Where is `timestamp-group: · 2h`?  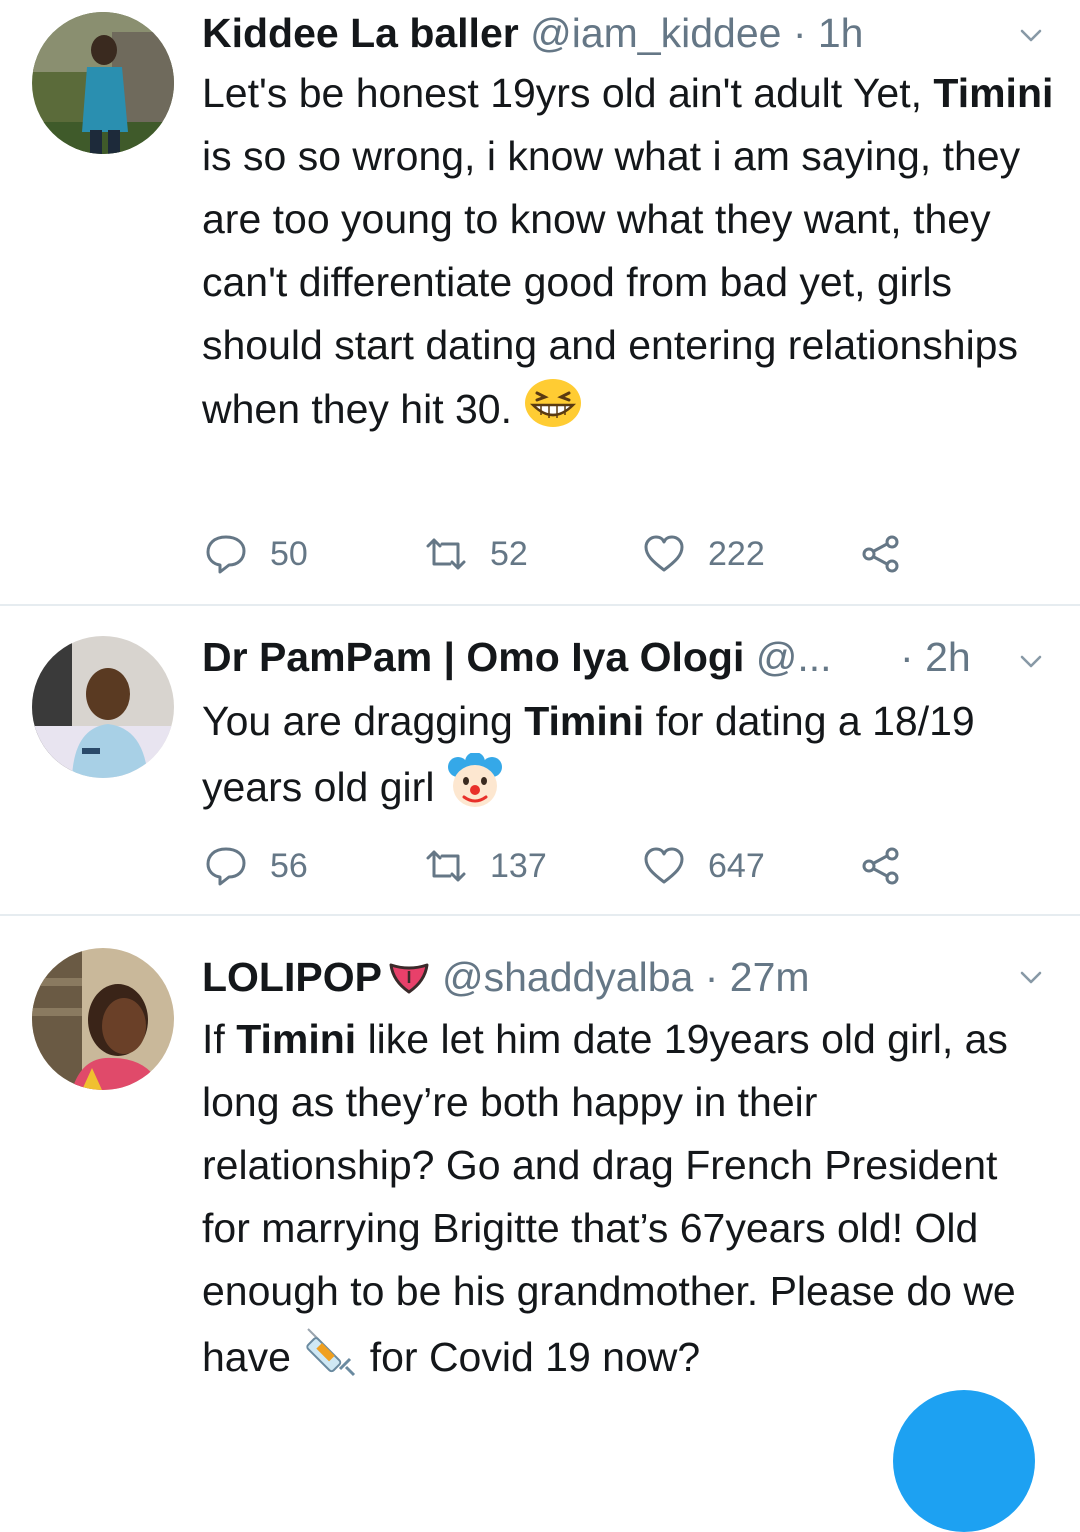
timestamp-group: · 2h is located at coordinates (955, 657).